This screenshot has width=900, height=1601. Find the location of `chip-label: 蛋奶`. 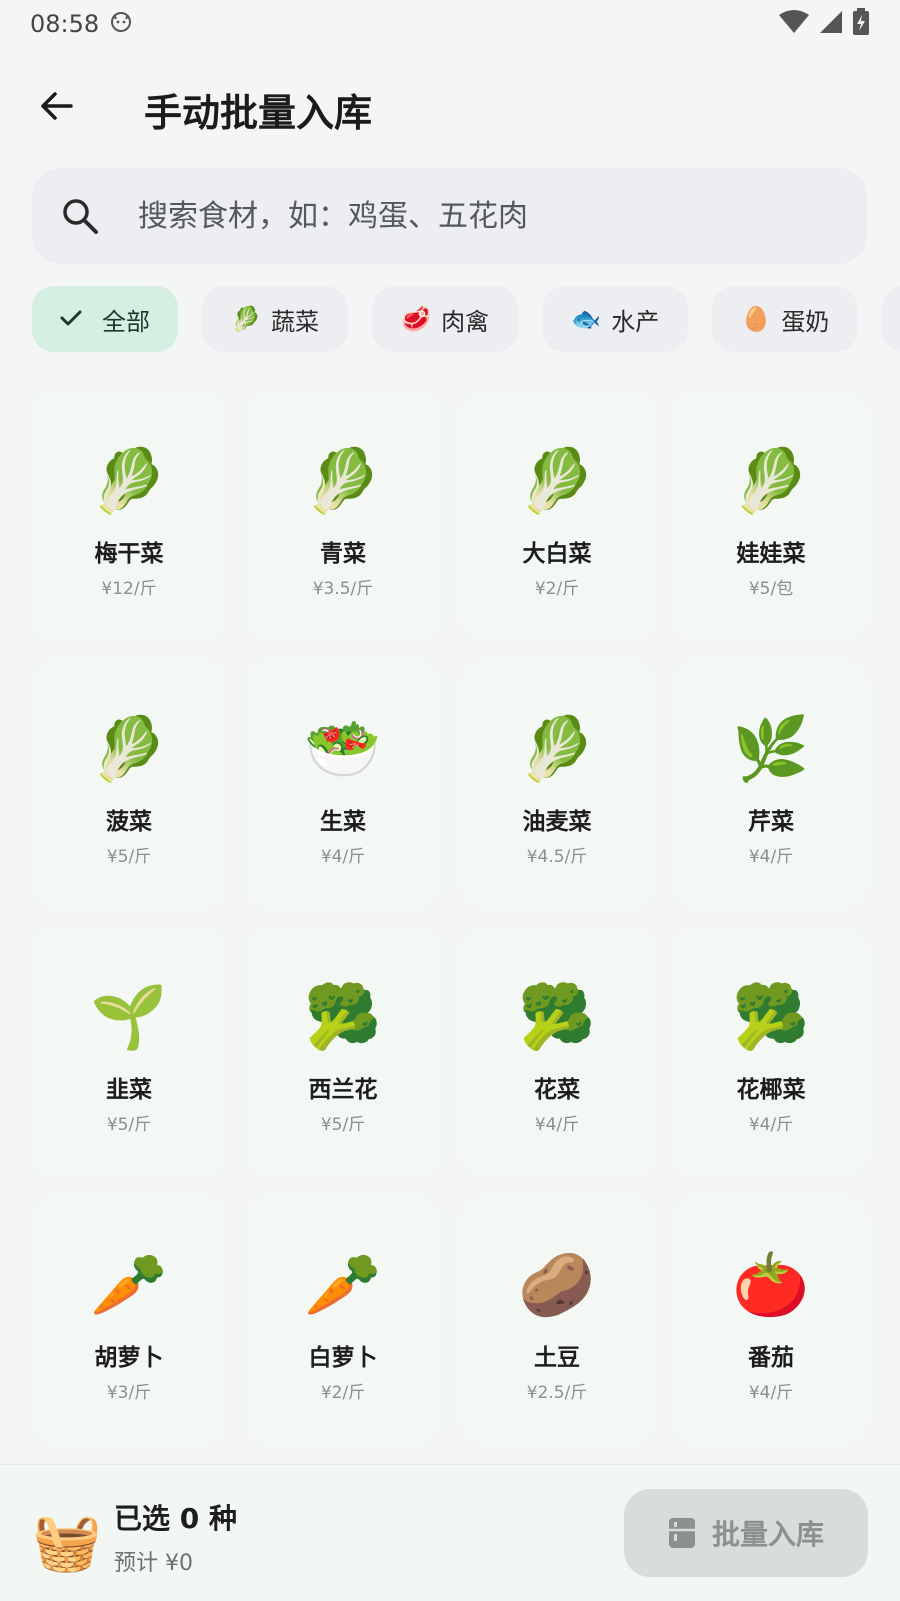

chip-label: 蛋奶 is located at coordinates (805, 321).